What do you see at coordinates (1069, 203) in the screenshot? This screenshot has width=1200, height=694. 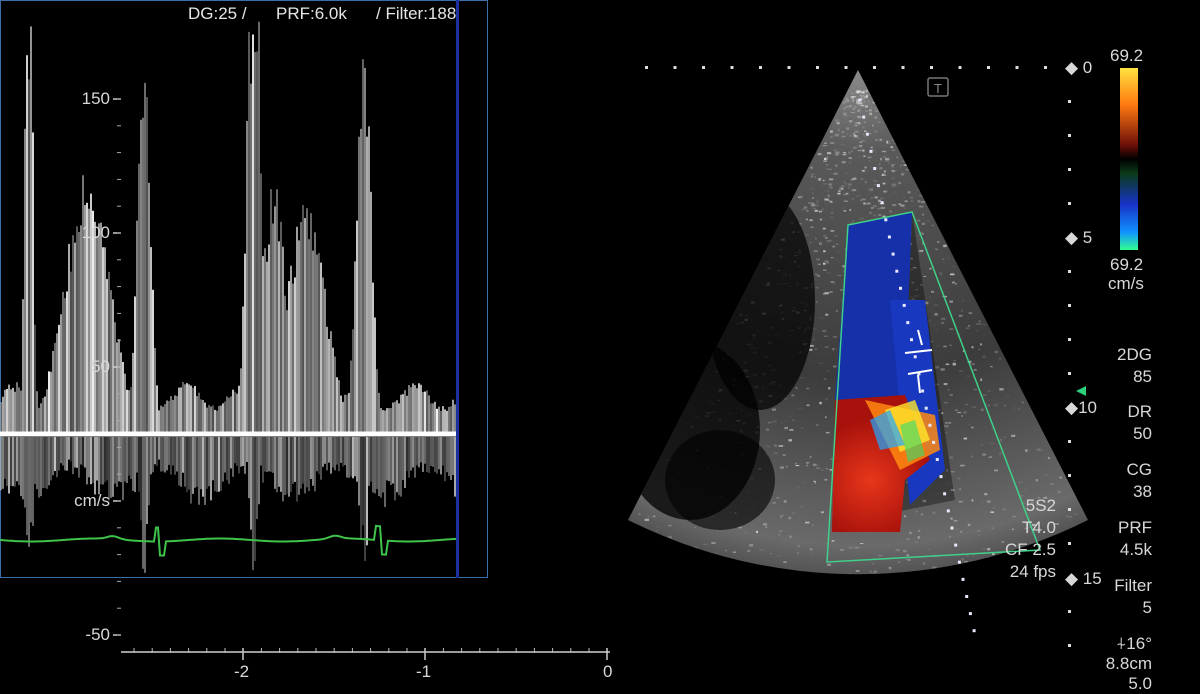 I see `depth-dot` at bounding box center [1069, 203].